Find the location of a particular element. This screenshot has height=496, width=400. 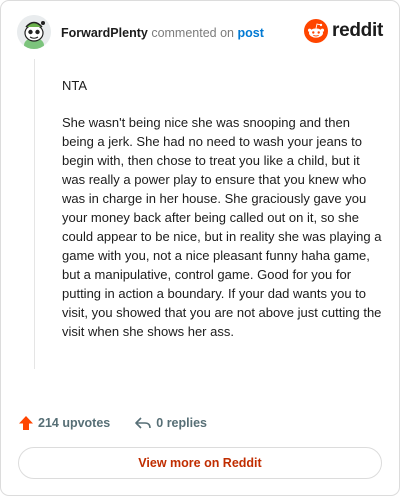

avatar-snoo-icon is located at coordinates (34, 32).